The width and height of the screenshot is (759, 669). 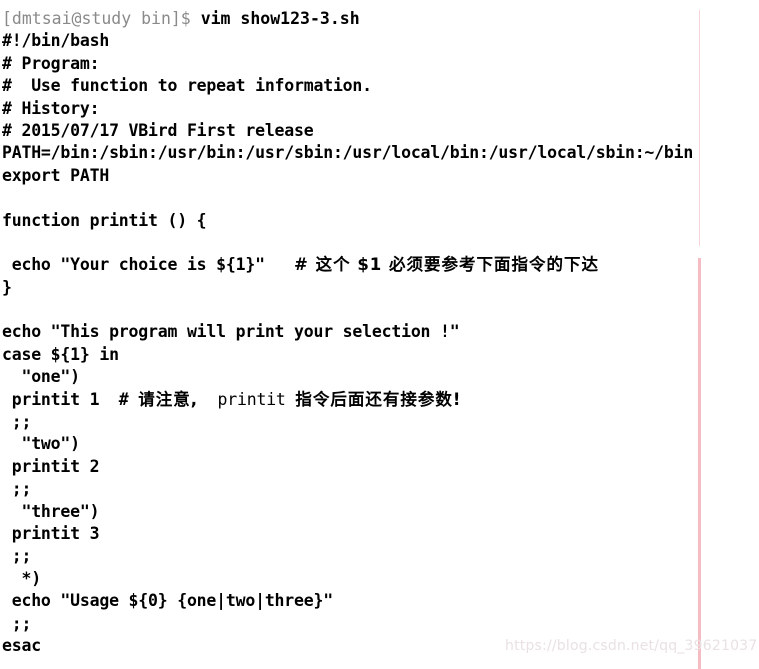 What do you see at coordinates (51, 108) in the screenshot?
I see `code-line-history-label: # History:` at bounding box center [51, 108].